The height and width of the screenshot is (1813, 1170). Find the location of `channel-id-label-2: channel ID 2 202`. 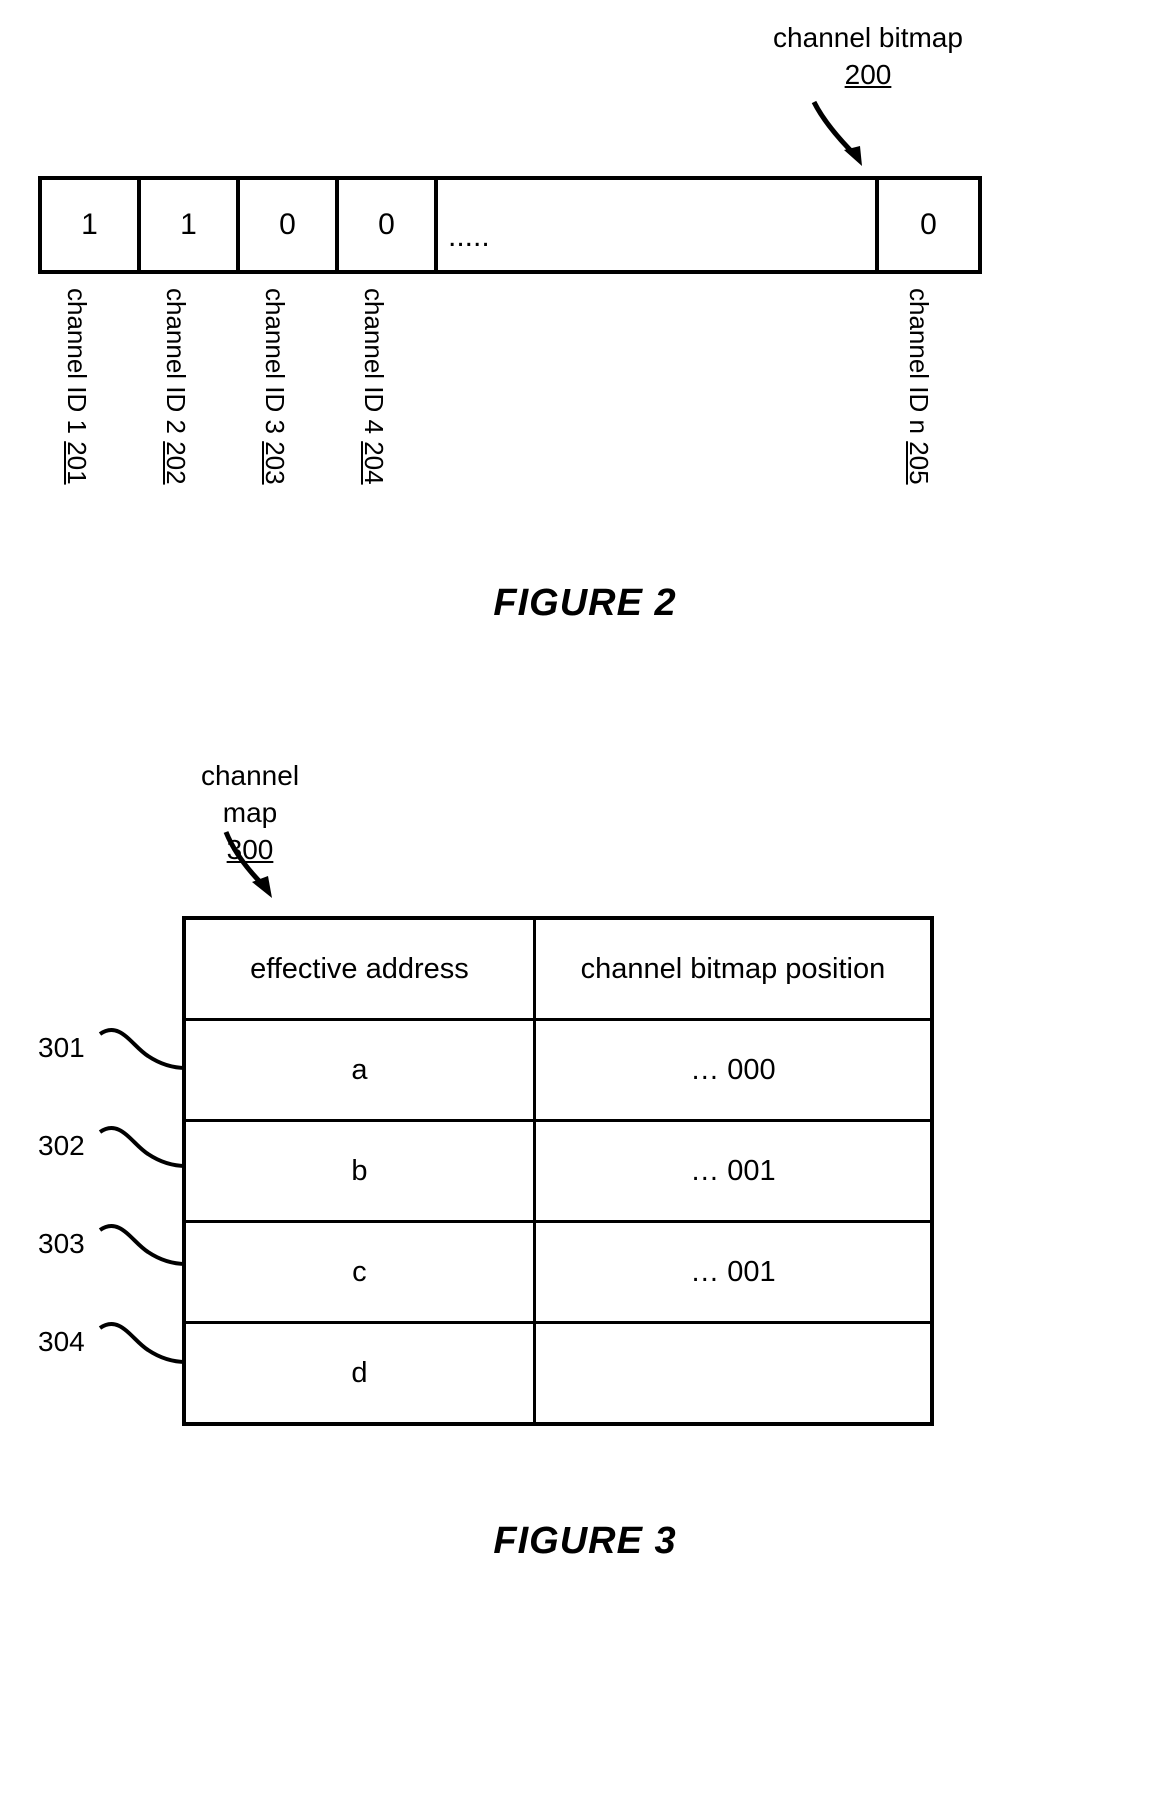

channel-id-label-2: channel ID 2 202 is located at coordinates (175, 408).